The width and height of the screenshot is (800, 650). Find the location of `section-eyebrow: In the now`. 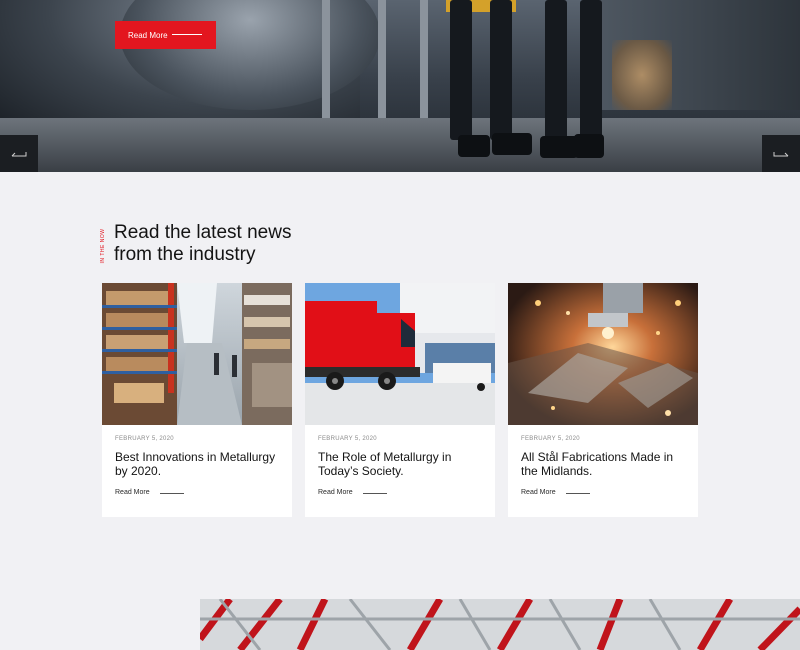

section-eyebrow: In the now is located at coordinates (103, 246).